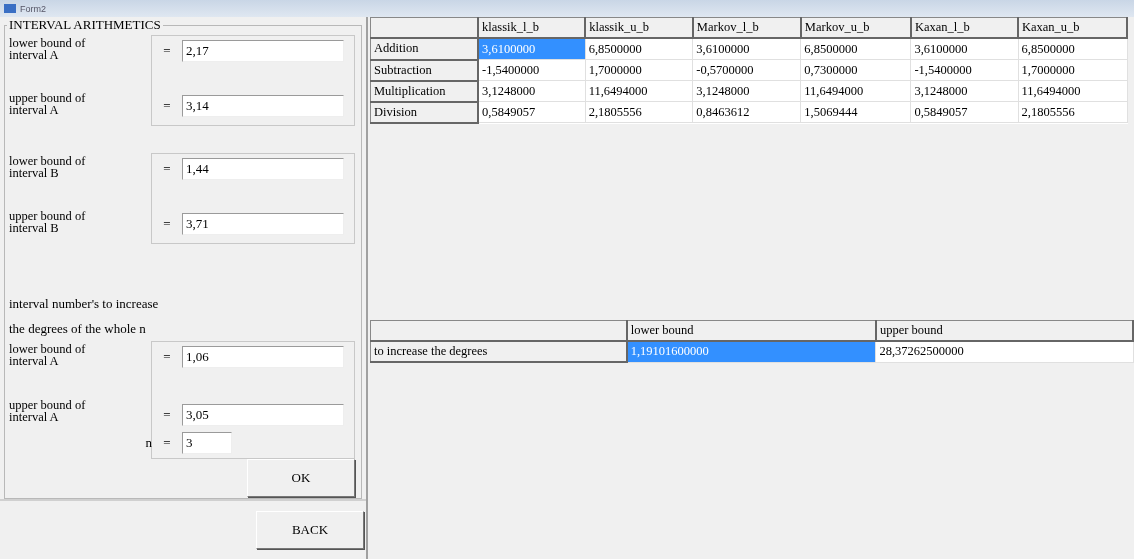 Image resolution: width=1134 pixels, height=559 pixels. Describe the element at coordinates (964, 27) in the screenshot. I see `column-header: Kaxan_l_b` at that location.